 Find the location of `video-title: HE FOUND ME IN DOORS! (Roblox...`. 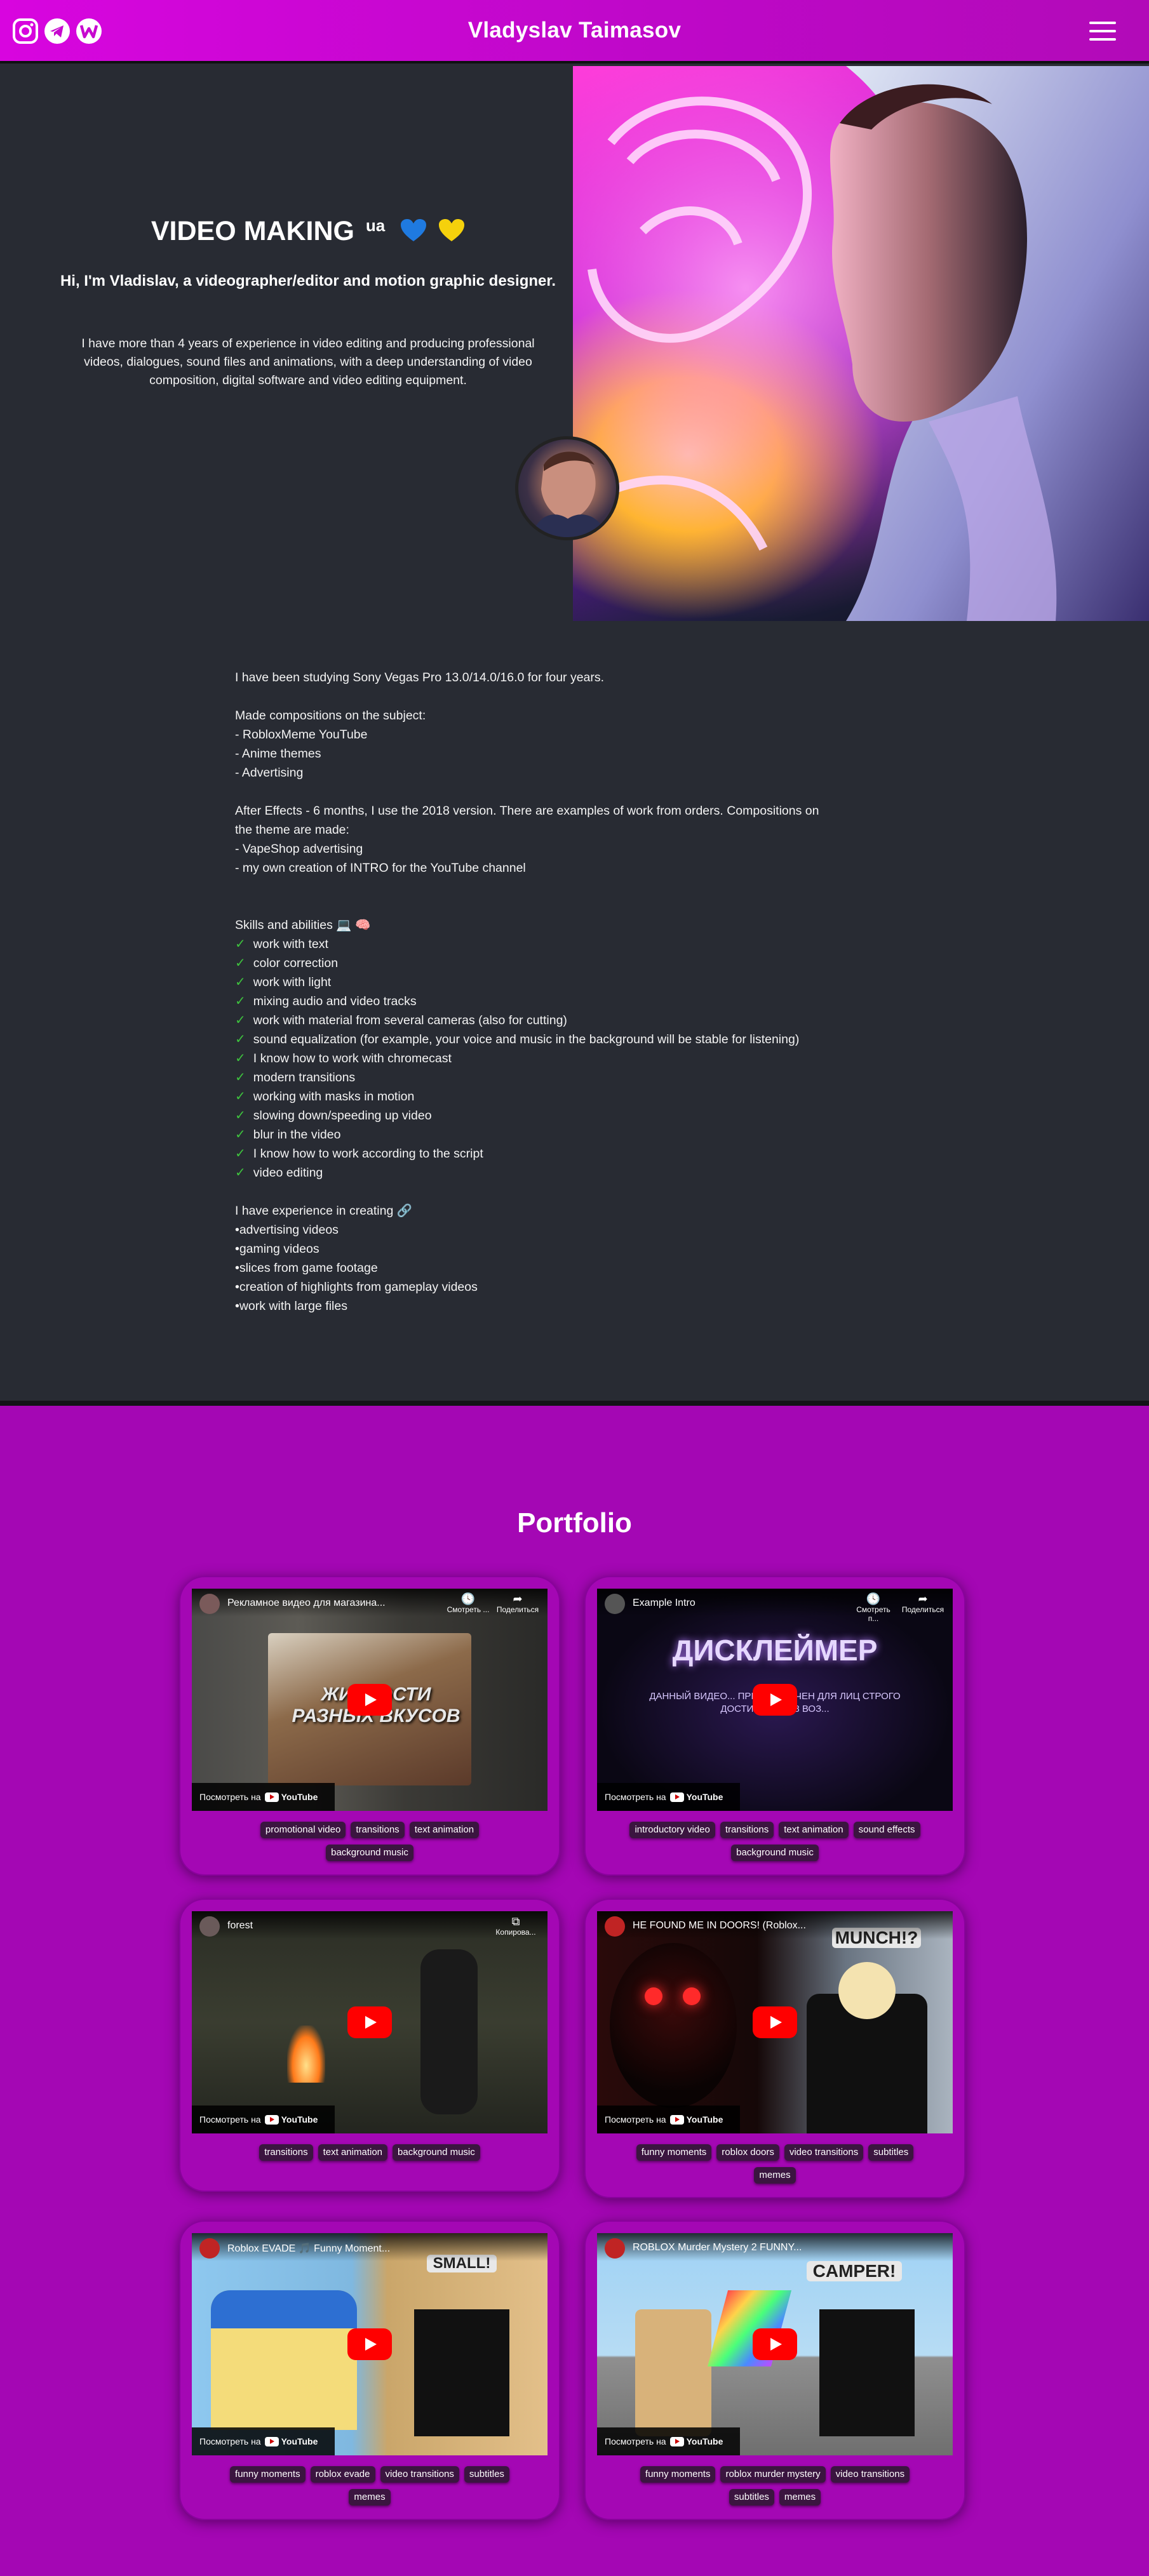

video-title: HE FOUND ME IN DOORS! (Roblox... is located at coordinates (737, 1926).